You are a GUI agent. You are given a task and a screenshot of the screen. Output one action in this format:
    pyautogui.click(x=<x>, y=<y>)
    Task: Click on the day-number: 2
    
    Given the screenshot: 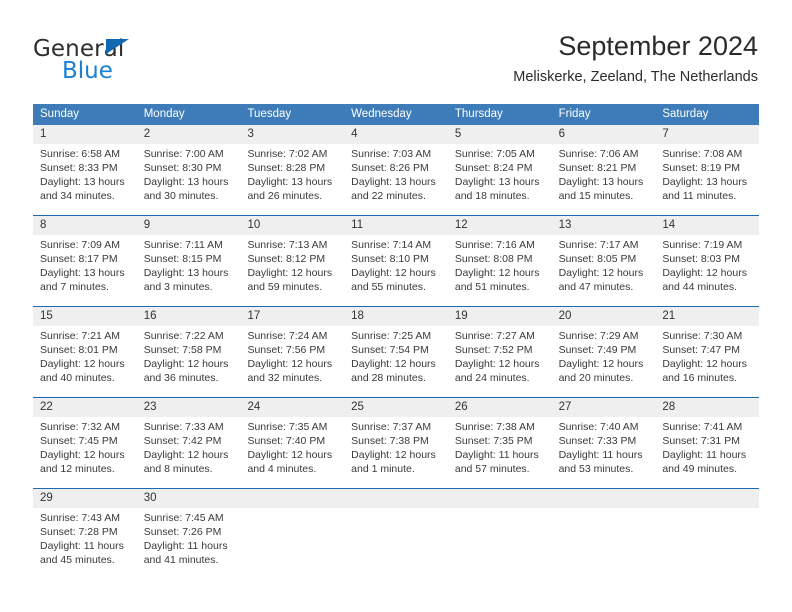 What is the action you would take?
    pyautogui.click(x=147, y=134)
    